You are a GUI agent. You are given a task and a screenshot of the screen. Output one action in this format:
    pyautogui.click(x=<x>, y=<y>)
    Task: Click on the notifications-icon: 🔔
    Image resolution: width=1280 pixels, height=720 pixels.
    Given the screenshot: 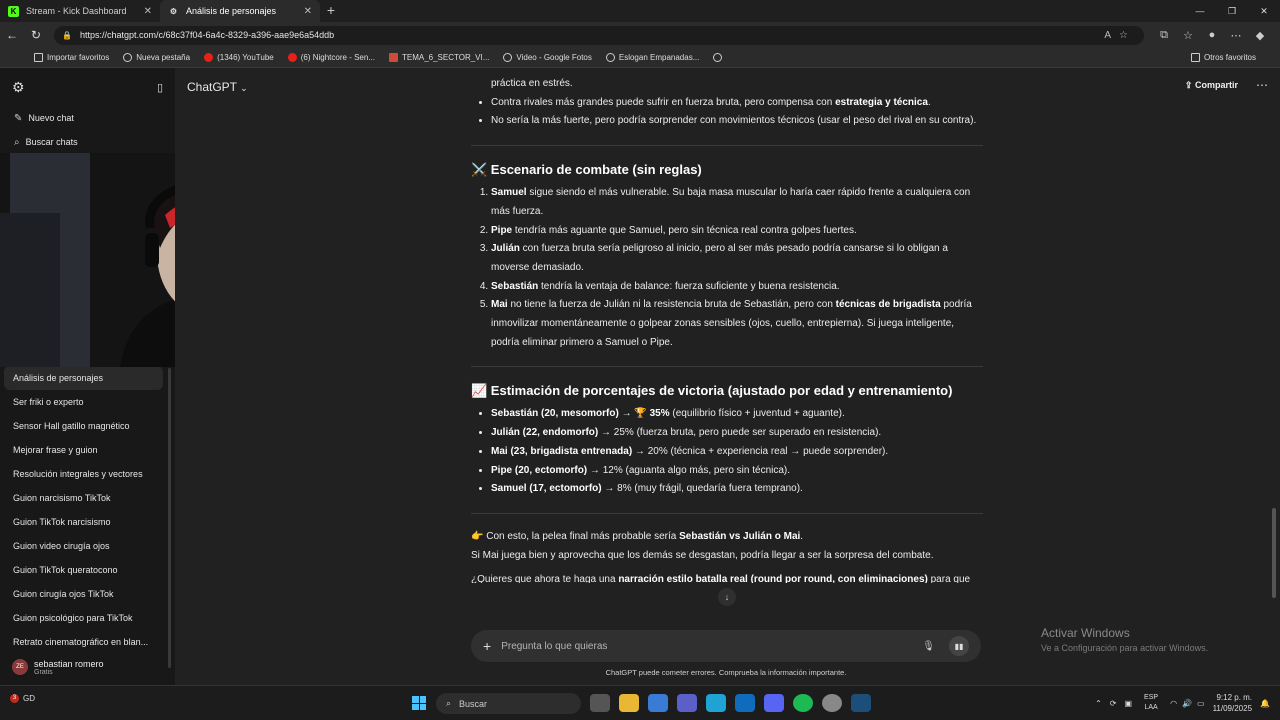 What is the action you would take?
    pyautogui.click(x=1265, y=703)
    